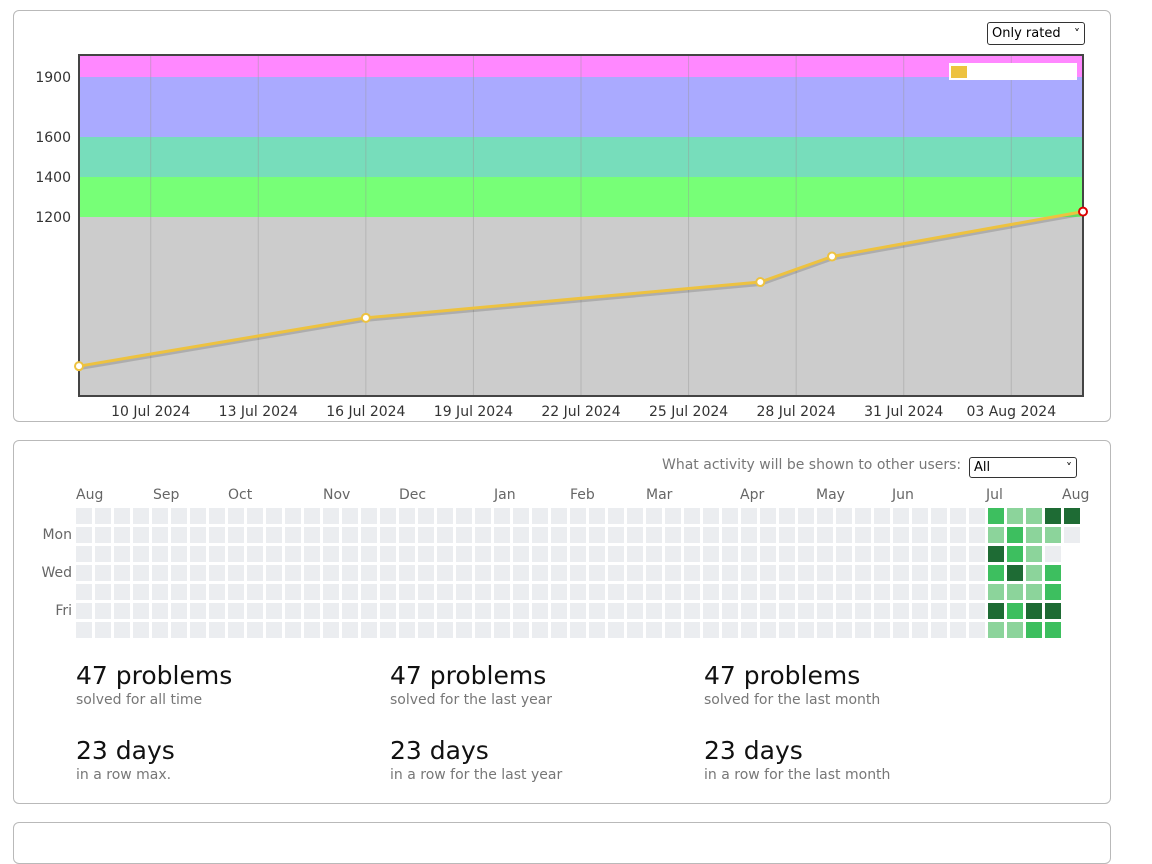 The height and width of the screenshot is (864, 1152). Describe the element at coordinates (365, 317) in the screenshot. I see `rating-point` at that location.